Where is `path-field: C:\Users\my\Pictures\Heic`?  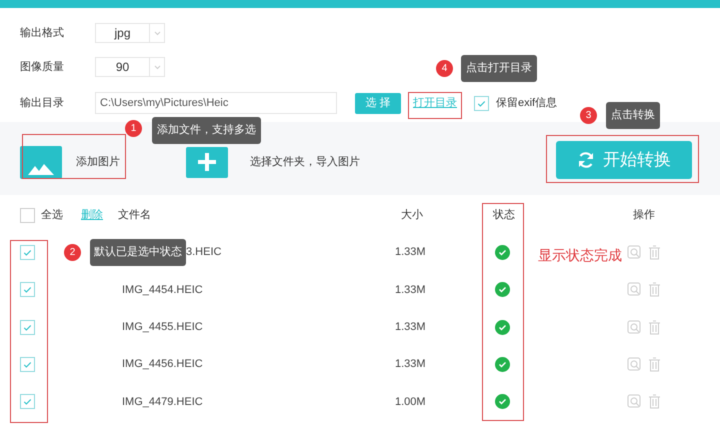 path-field: C:\Users\my\Pictures\Heic is located at coordinates (216, 103).